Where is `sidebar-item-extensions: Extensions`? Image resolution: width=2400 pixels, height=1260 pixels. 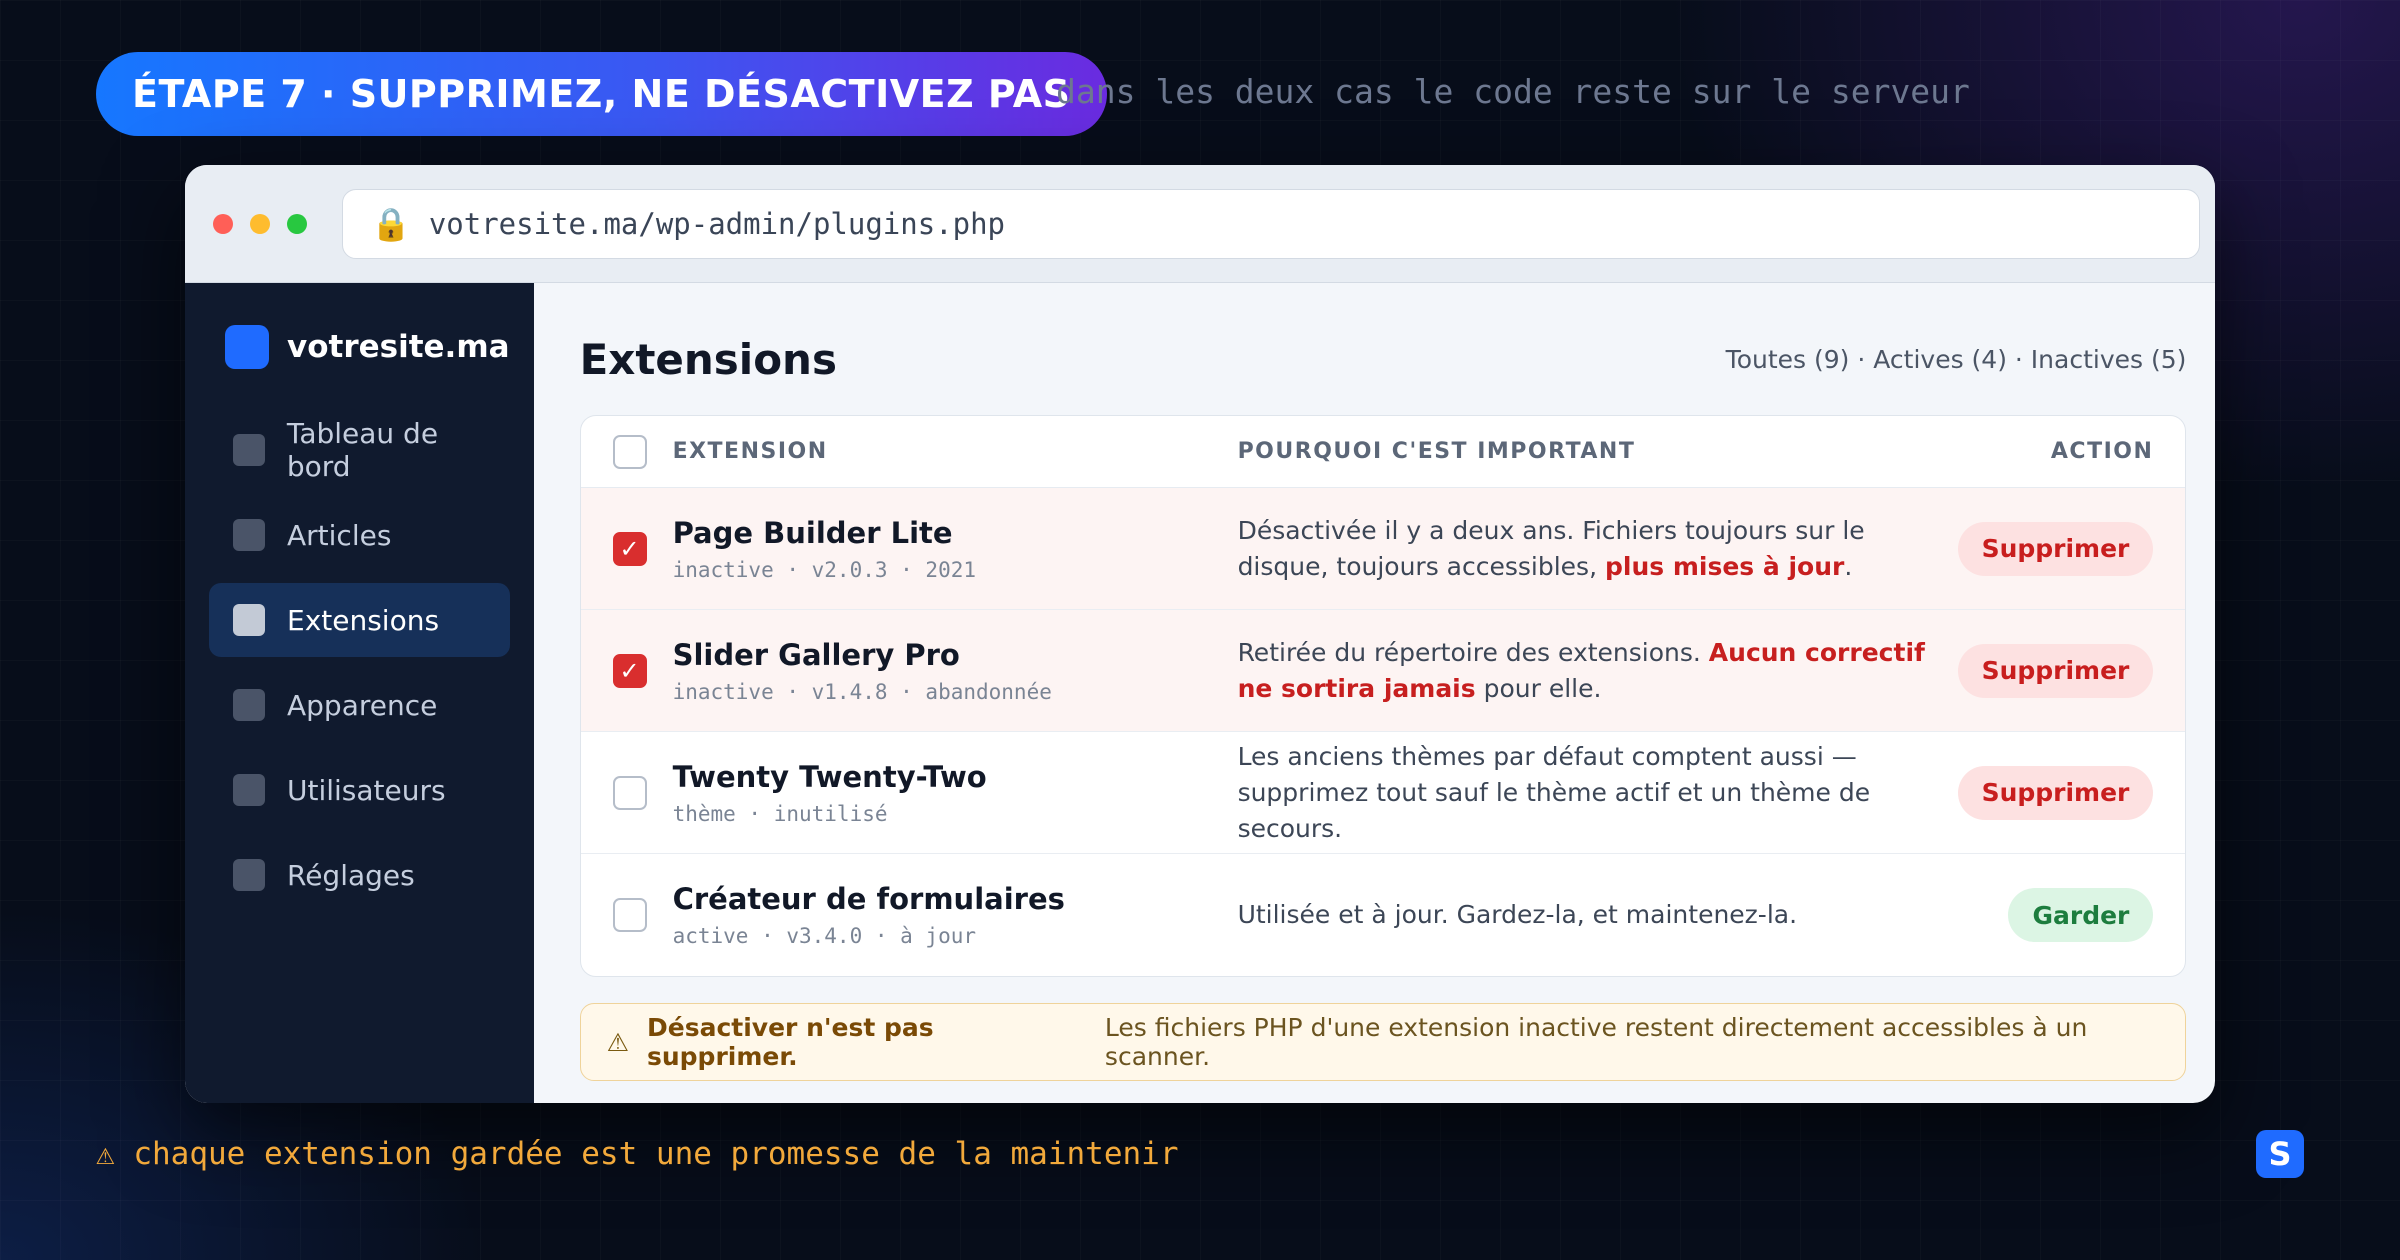 sidebar-item-extensions: Extensions is located at coordinates (359, 620).